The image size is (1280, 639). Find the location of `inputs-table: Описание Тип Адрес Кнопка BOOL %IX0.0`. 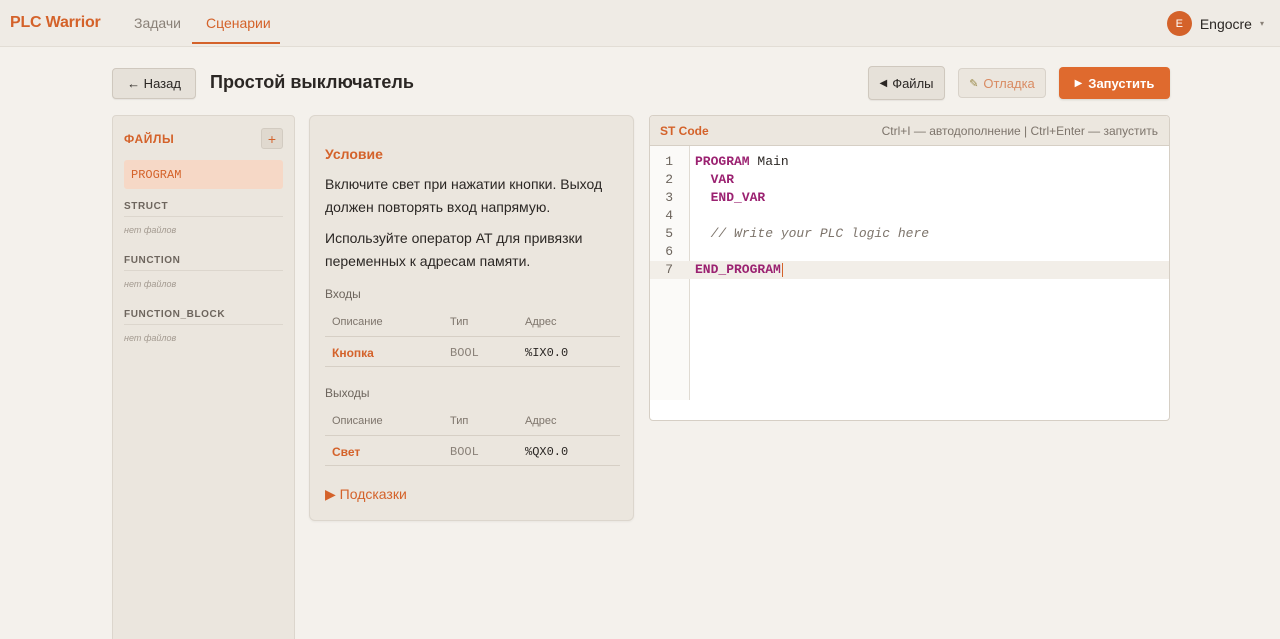

inputs-table: Описание Тип Адрес Кнопка BOOL %IX0.0 is located at coordinates (472, 337).